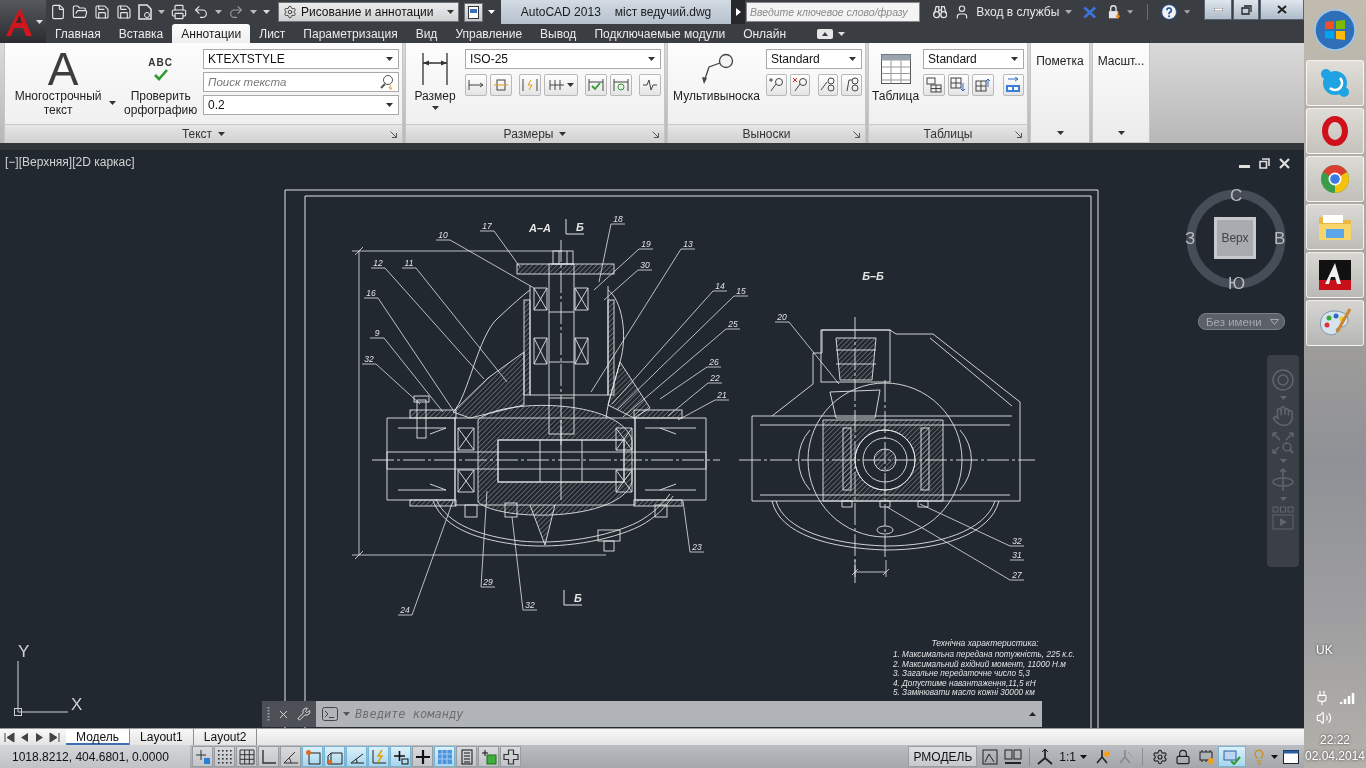  What do you see at coordinates (161, 86) in the screenshot?
I see `spell-check-button: ABC Проверить орфографию` at bounding box center [161, 86].